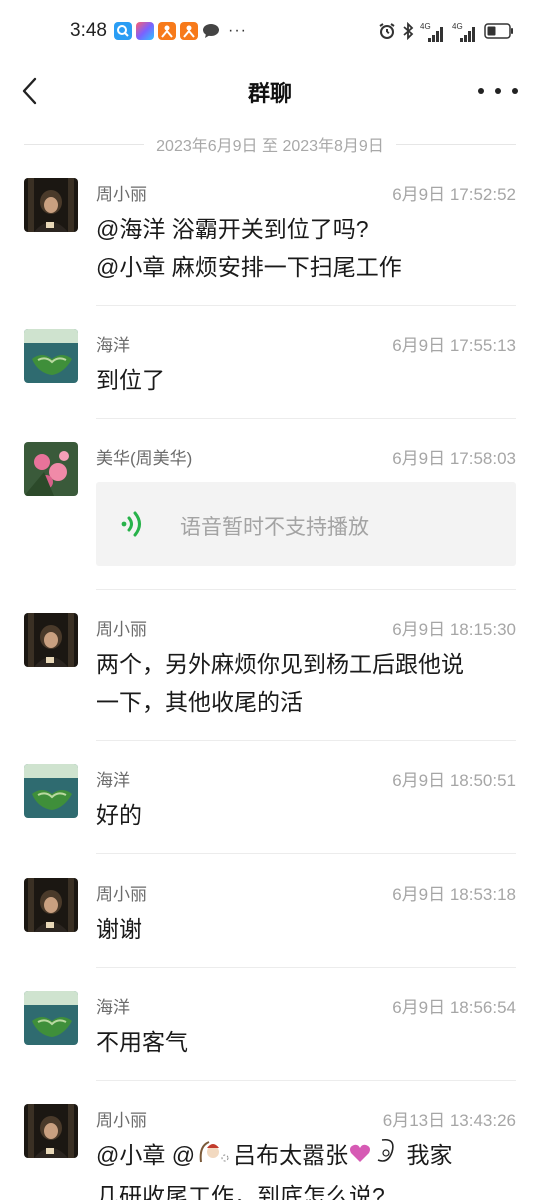 This screenshot has width=540, height=1200. What do you see at coordinates (145, 31) in the screenshot?
I see `video-app-icon` at bounding box center [145, 31].